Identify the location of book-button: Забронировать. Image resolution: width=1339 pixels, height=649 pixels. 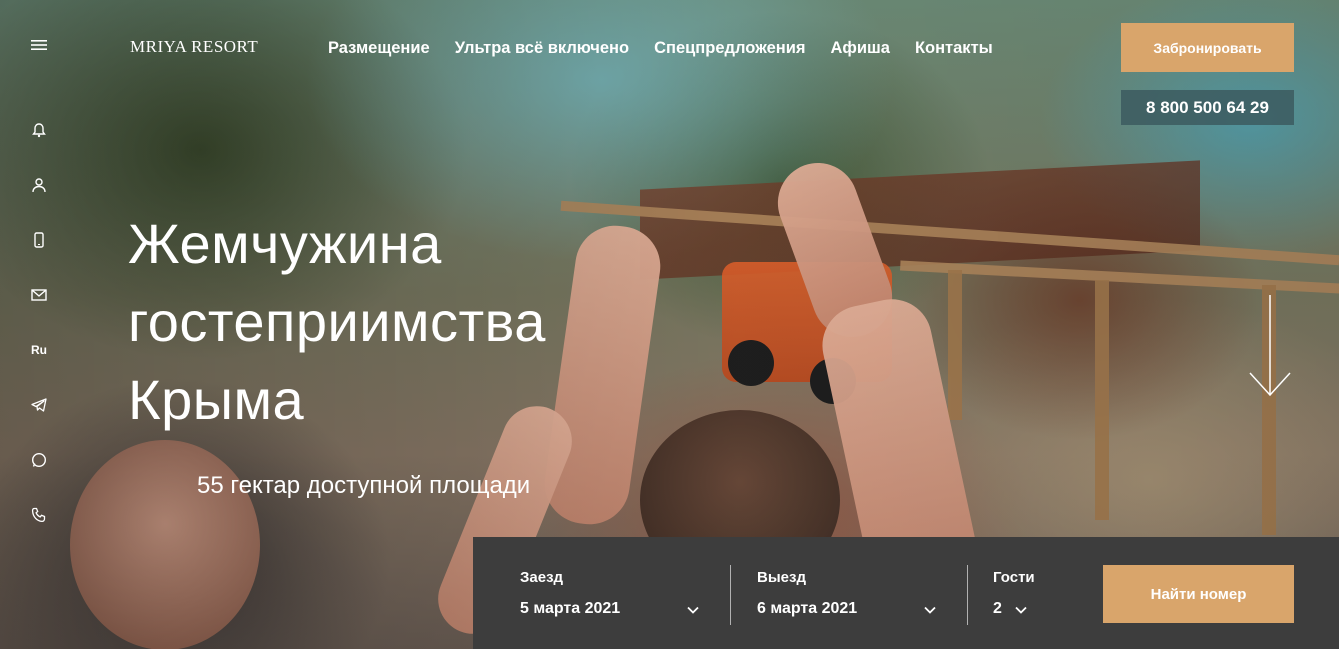
(1207, 47).